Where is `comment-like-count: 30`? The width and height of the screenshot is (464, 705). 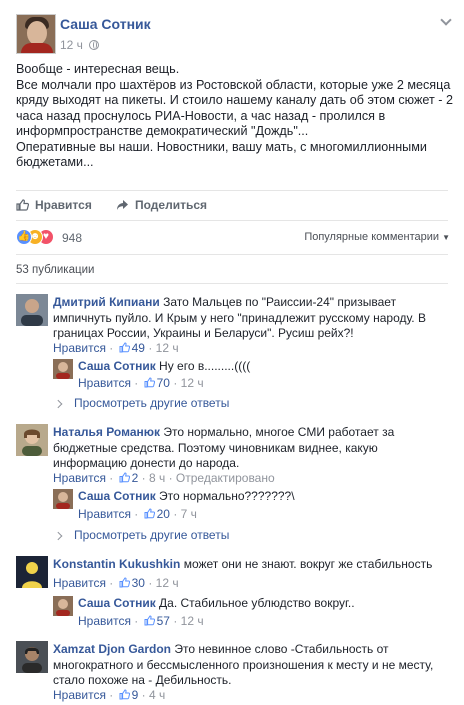 comment-like-count: 30 is located at coordinates (138, 583).